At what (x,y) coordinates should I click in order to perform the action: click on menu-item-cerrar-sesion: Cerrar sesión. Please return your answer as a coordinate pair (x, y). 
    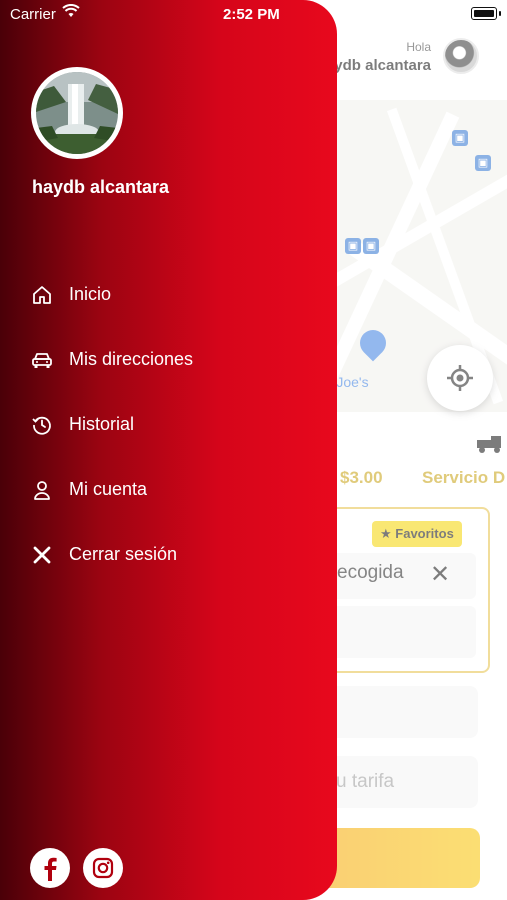
    Looking at the image, I should click on (111, 554).